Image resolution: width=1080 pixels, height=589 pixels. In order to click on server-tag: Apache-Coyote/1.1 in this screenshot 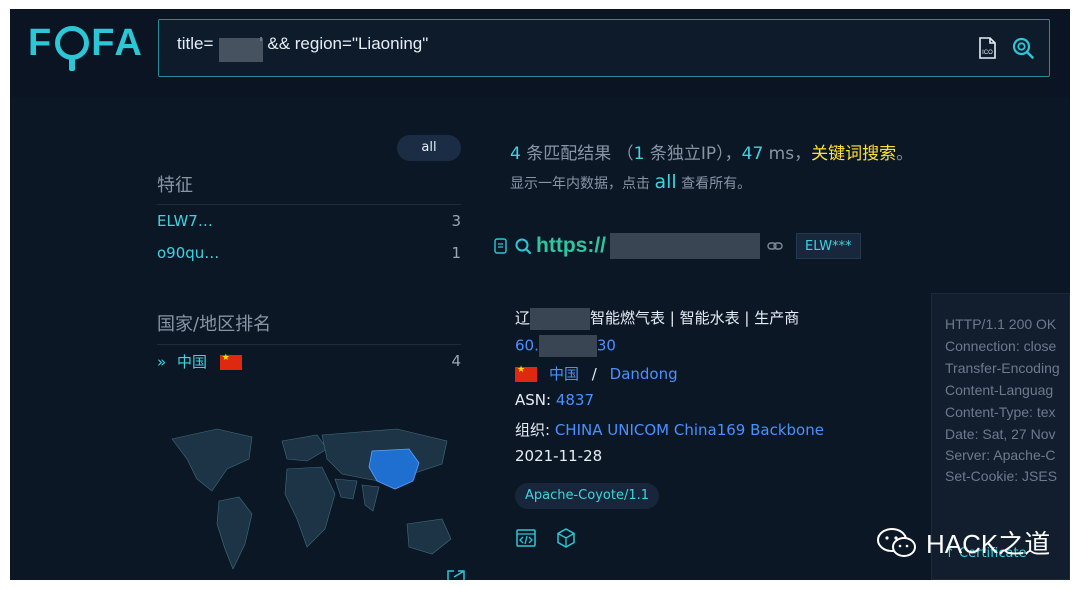, I will do `click(587, 496)`.